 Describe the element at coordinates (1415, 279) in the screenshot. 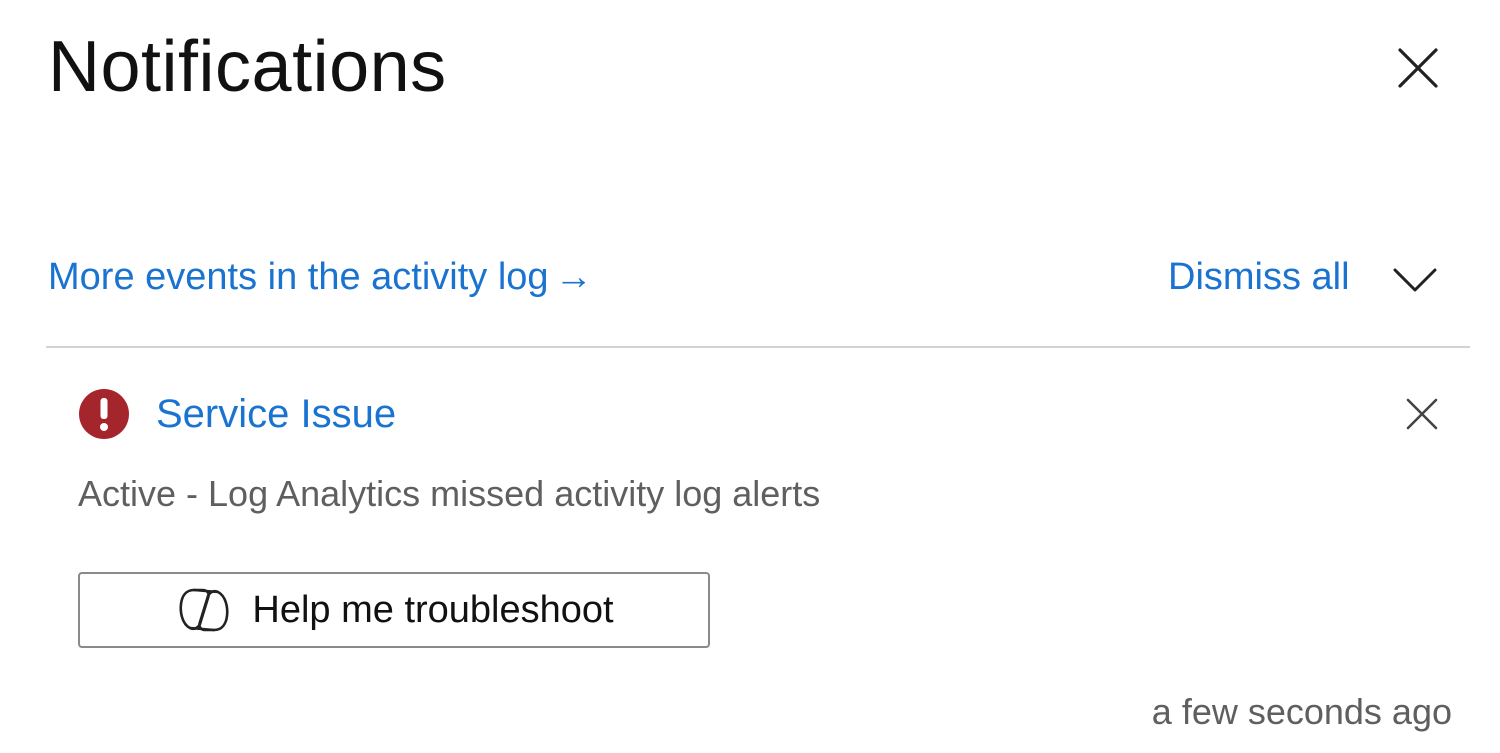

I see `chevron-down-icon` at that location.